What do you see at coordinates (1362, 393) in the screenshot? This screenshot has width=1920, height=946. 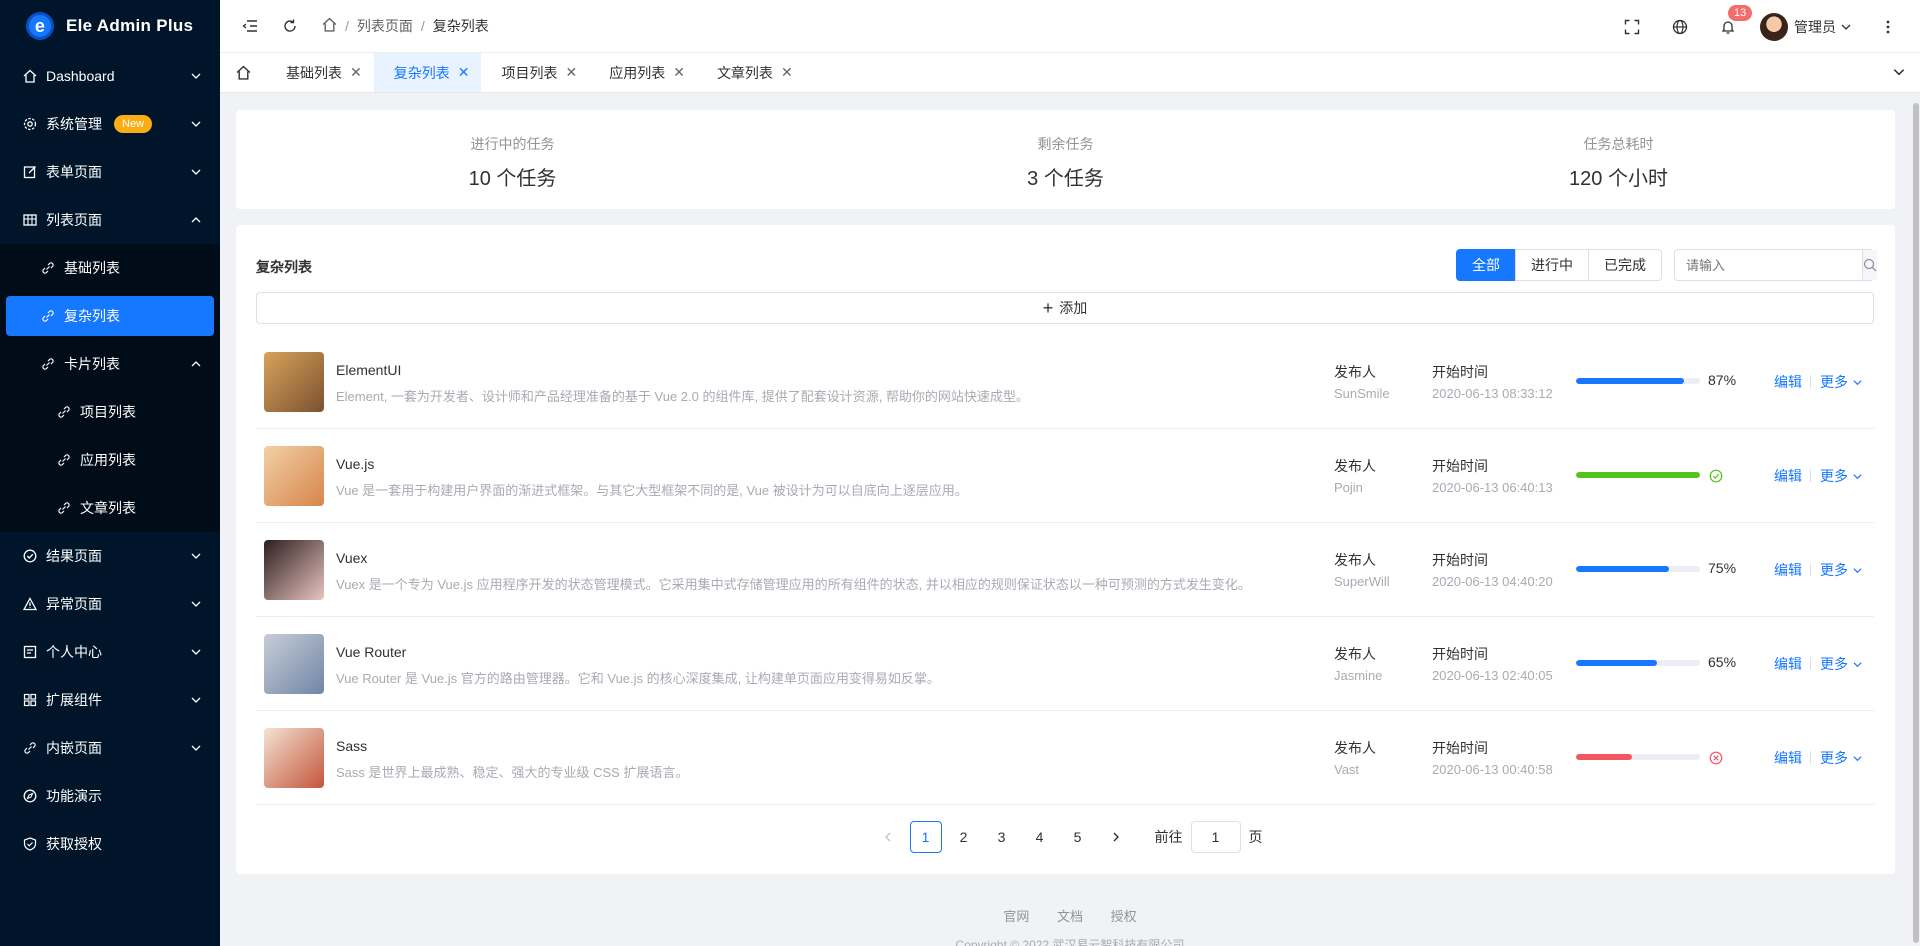 I see `publisher-value: SunSmile` at bounding box center [1362, 393].